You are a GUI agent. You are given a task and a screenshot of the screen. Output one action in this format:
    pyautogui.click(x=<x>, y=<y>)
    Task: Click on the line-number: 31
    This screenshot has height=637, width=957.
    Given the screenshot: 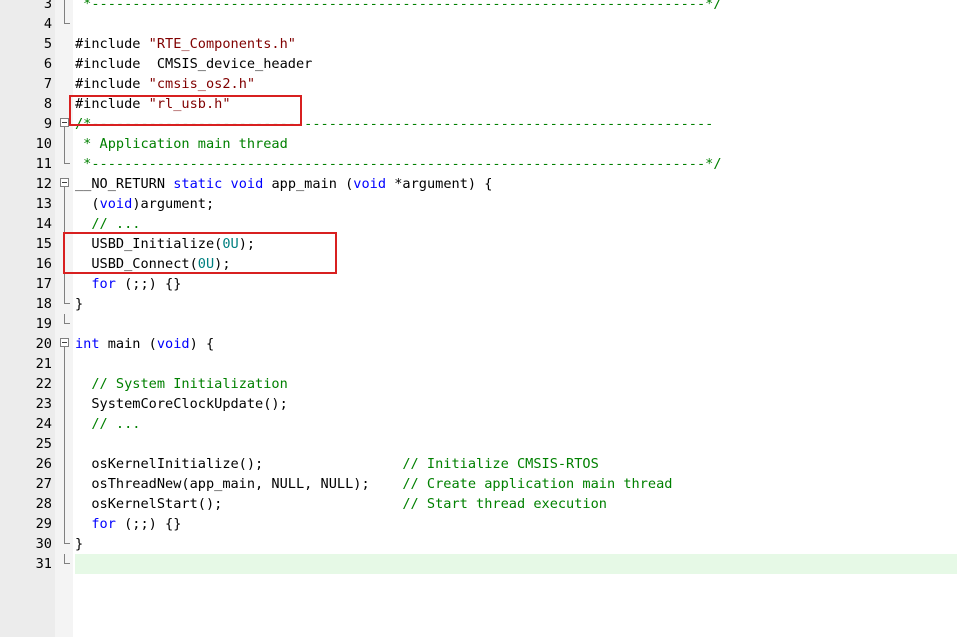 What is the action you would take?
    pyautogui.click(x=26, y=564)
    